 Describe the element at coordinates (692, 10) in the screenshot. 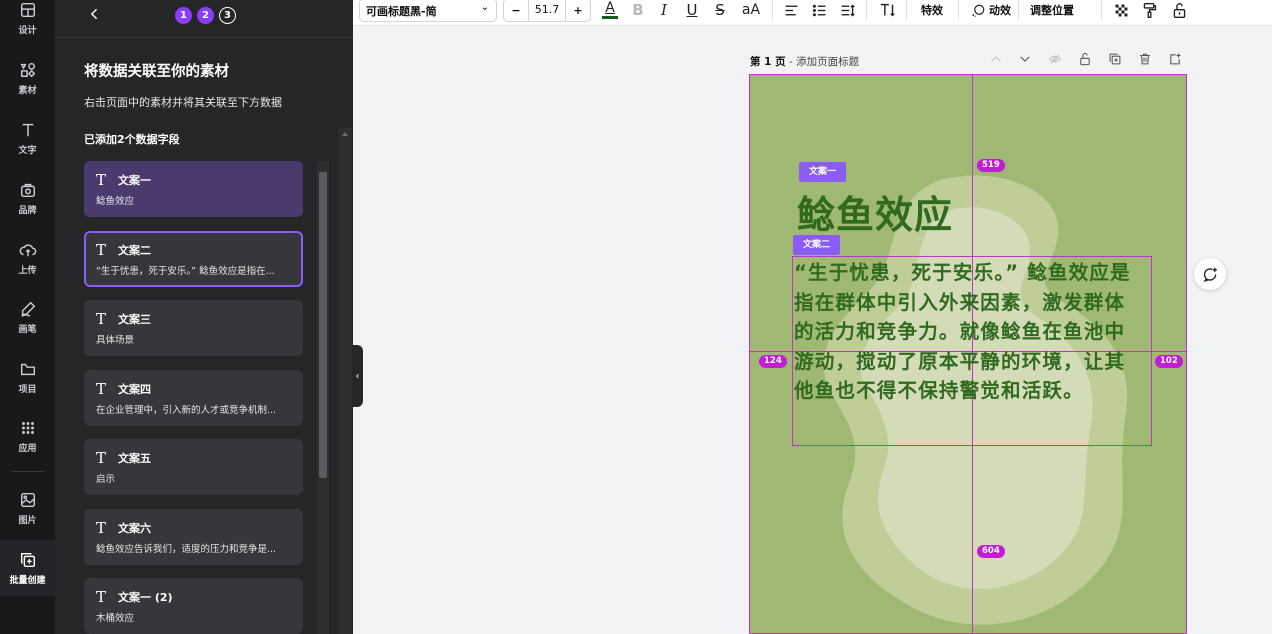

I see `underline-button: U` at that location.